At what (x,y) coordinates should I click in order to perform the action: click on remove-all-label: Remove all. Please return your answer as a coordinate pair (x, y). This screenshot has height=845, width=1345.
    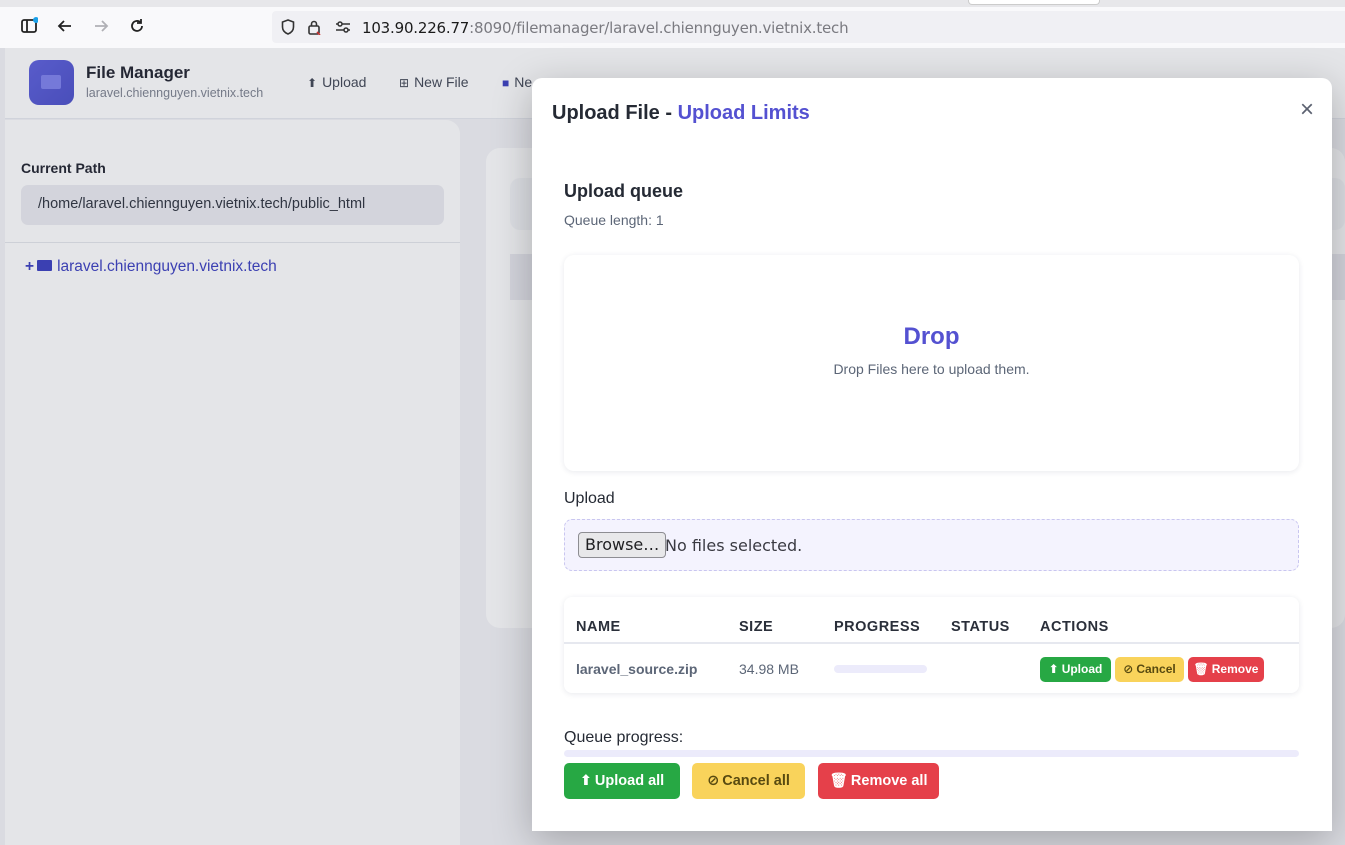
    Looking at the image, I should click on (889, 781).